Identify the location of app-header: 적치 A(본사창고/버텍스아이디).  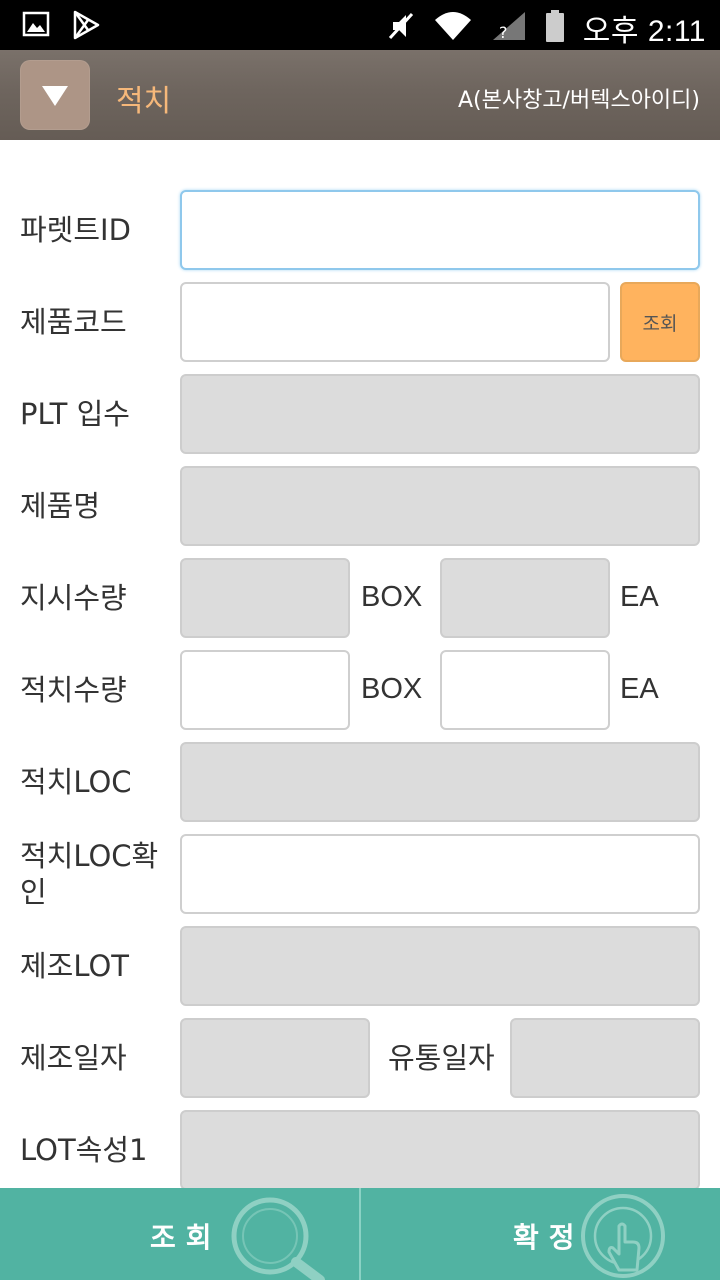
(360, 95).